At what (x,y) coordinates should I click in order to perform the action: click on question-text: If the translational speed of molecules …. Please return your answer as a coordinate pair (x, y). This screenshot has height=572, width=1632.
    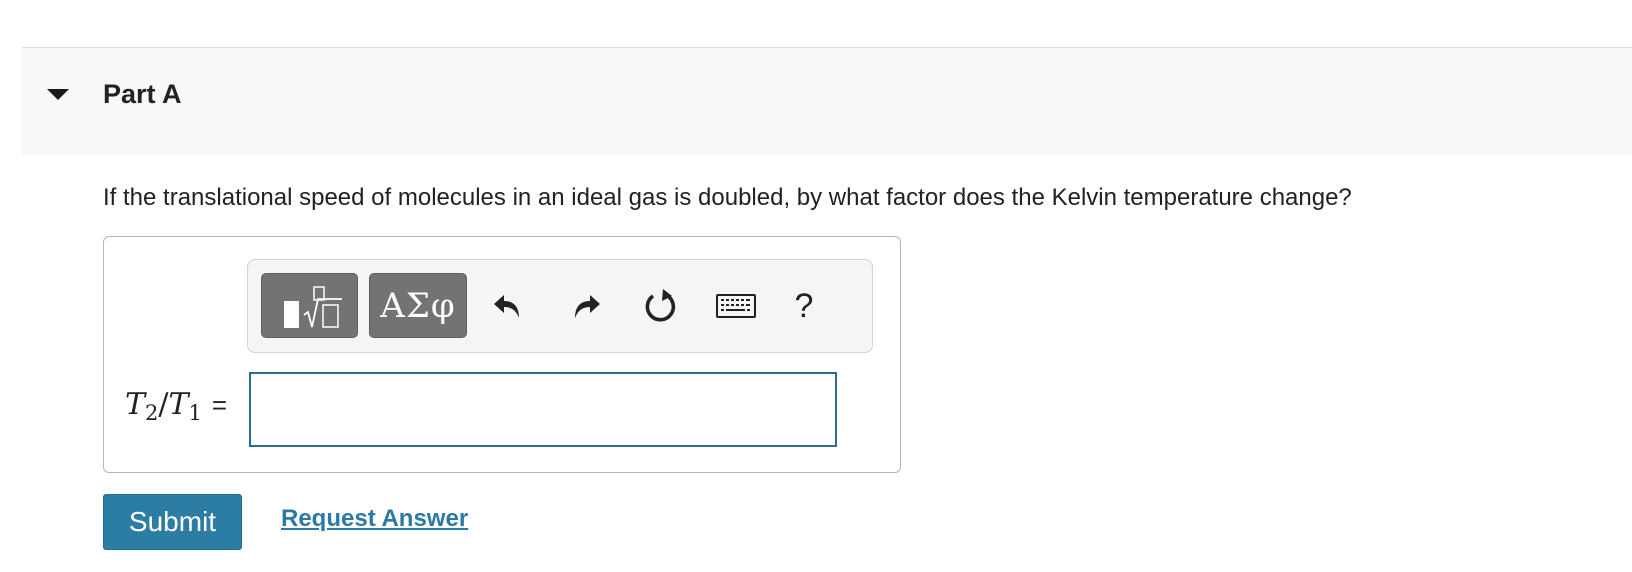
    Looking at the image, I should click on (727, 197).